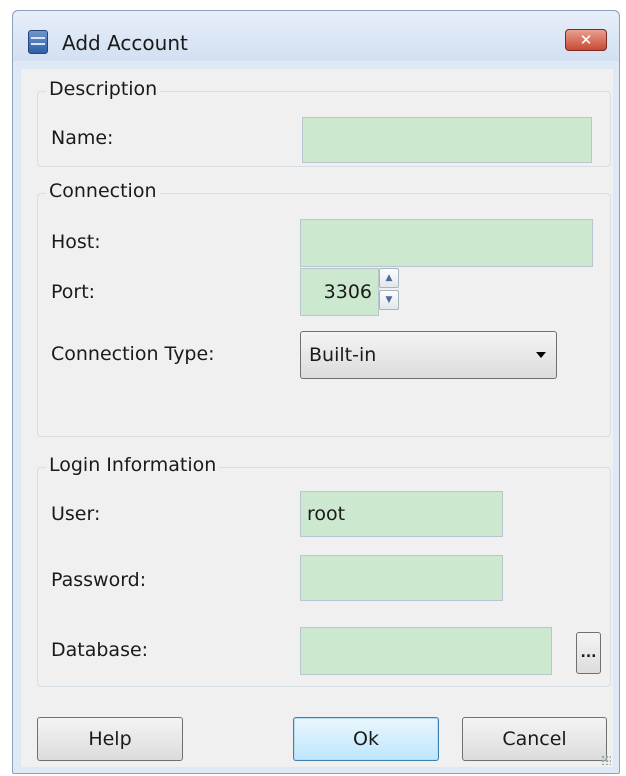 The image size is (626, 776). I want to click on help-button: Help, so click(110, 739).